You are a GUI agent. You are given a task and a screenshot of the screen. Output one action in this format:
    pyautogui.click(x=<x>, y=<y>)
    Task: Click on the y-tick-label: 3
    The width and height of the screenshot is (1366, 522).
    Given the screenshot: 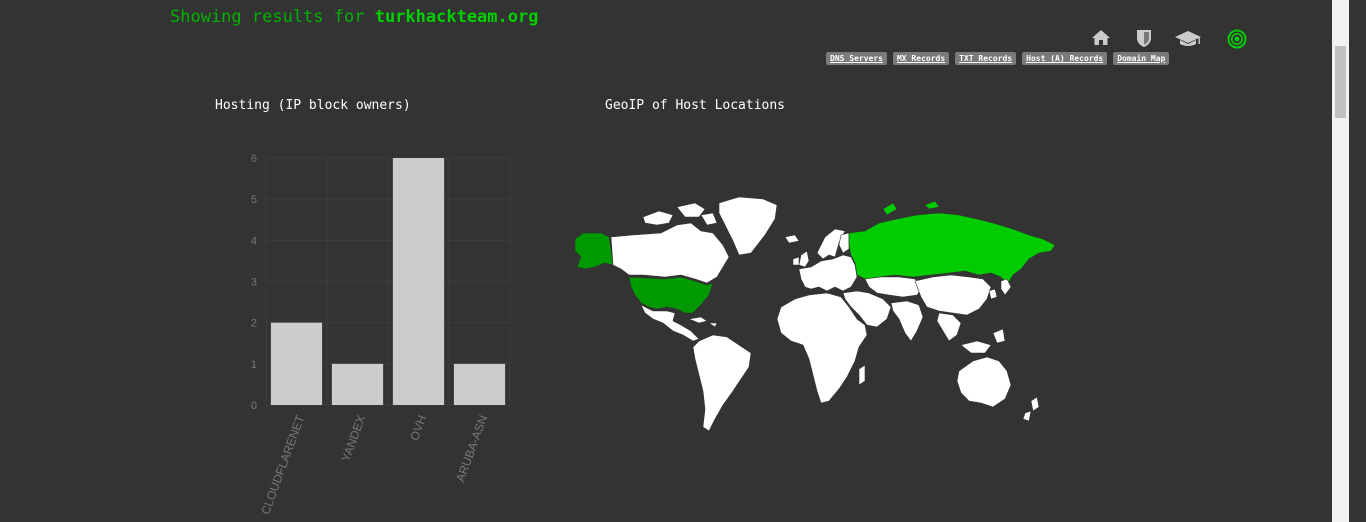 What is the action you would take?
    pyautogui.click(x=254, y=283)
    